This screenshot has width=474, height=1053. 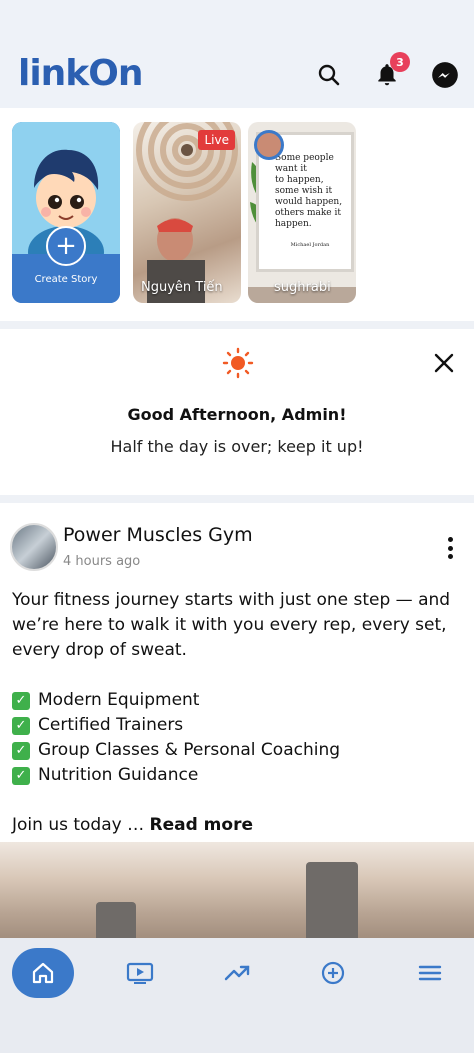 I want to click on quote-line: want it, so click(x=291, y=169).